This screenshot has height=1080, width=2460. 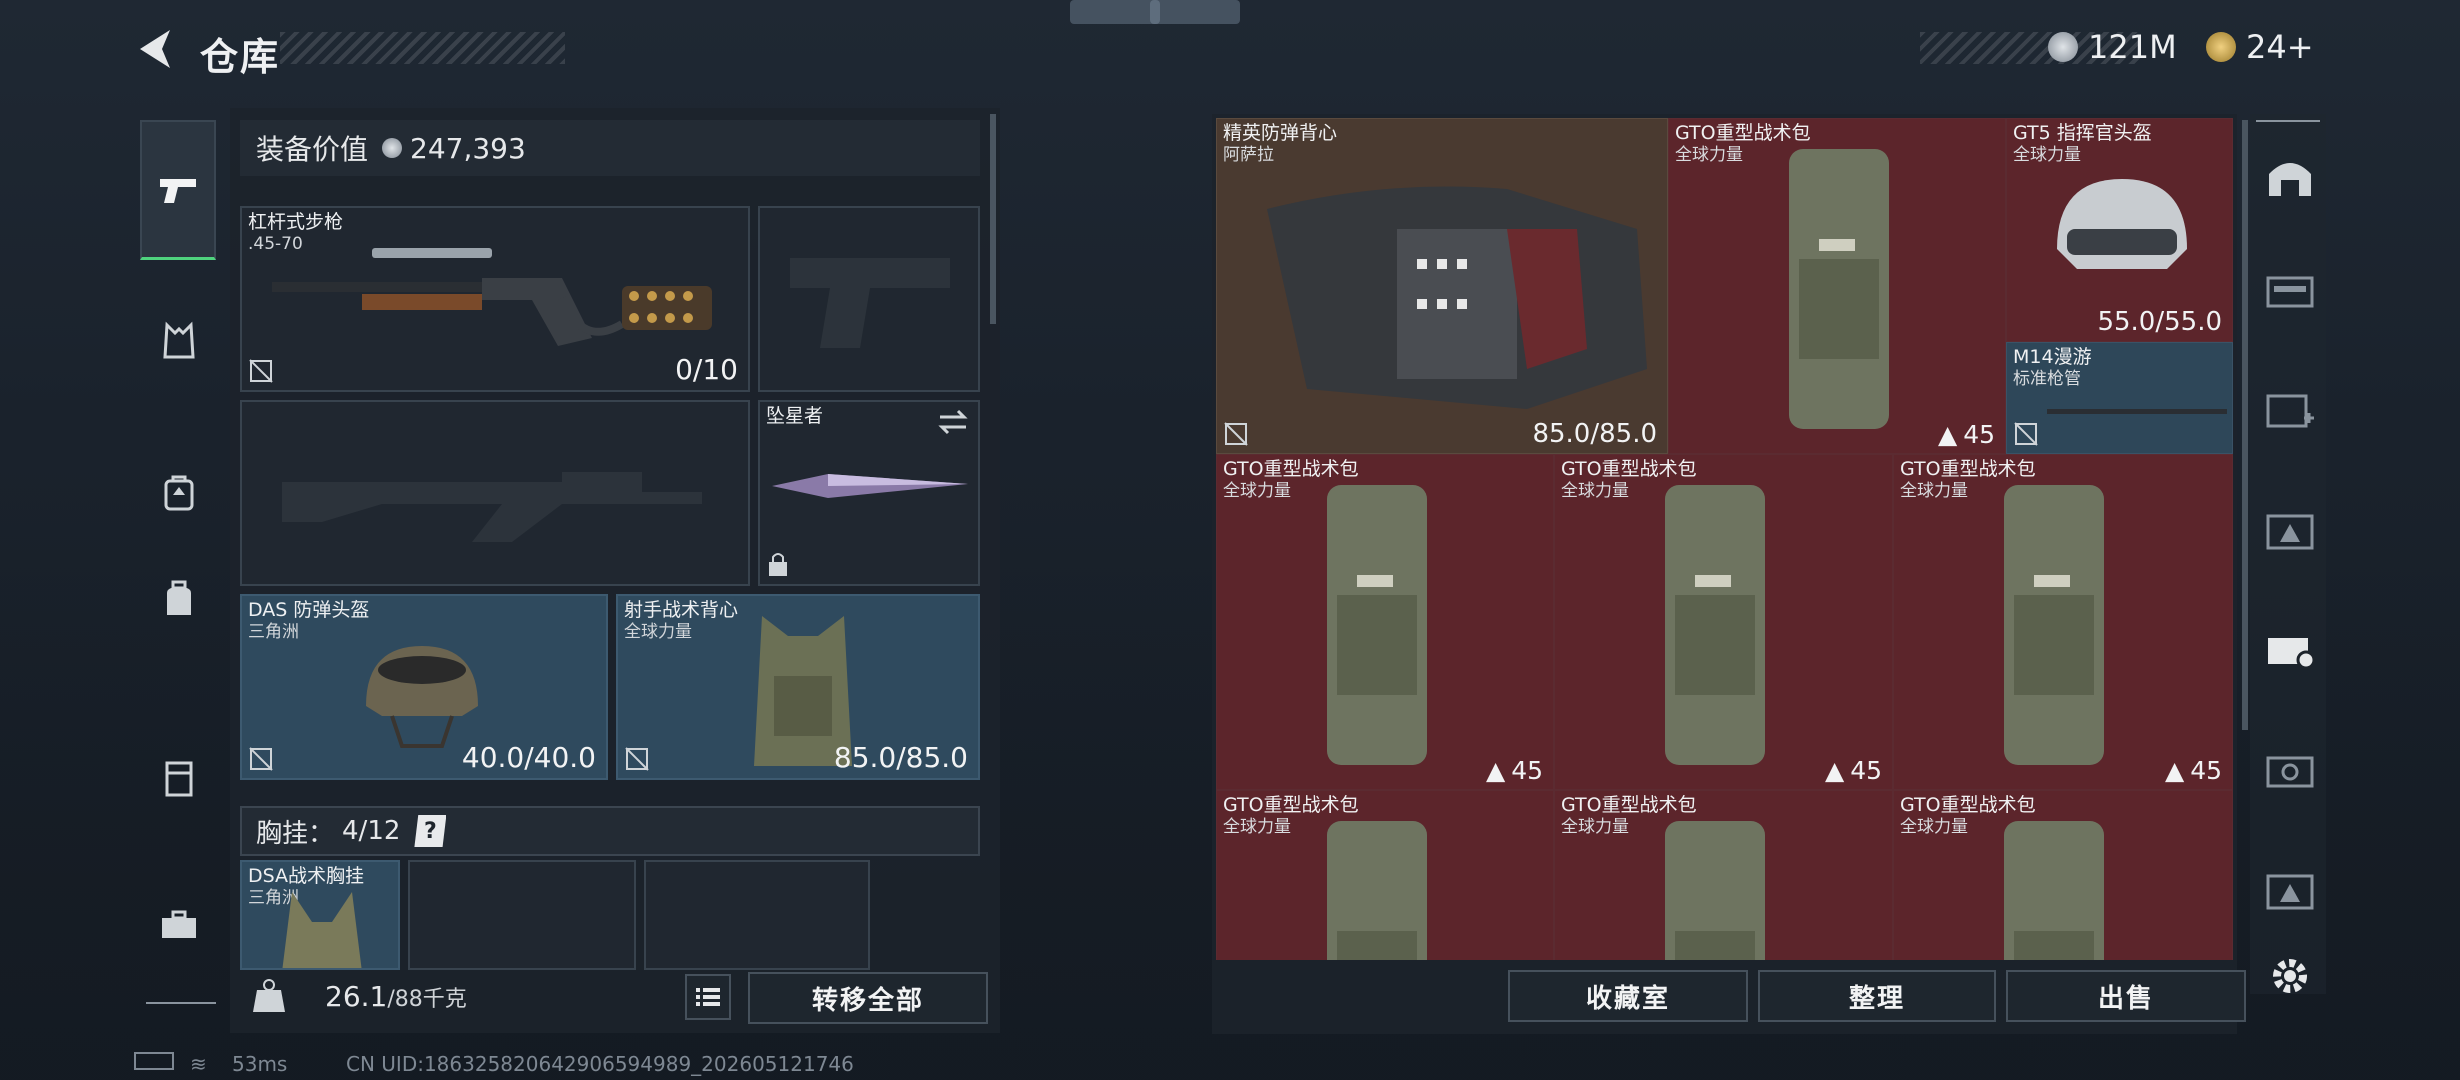 I want to click on tab-storage-active, so click(x=2290, y=650).